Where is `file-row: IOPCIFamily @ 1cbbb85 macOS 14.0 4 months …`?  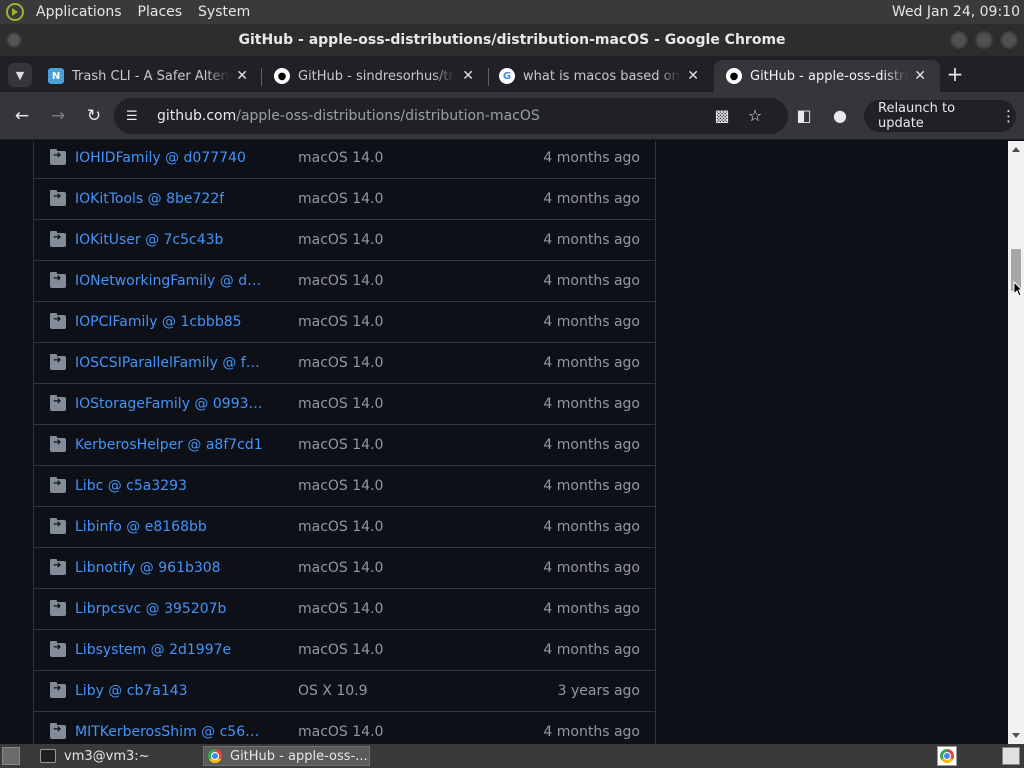
file-row: IOPCIFamily @ 1cbbb85 macOS 14.0 4 months … is located at coordinates (344, 321).